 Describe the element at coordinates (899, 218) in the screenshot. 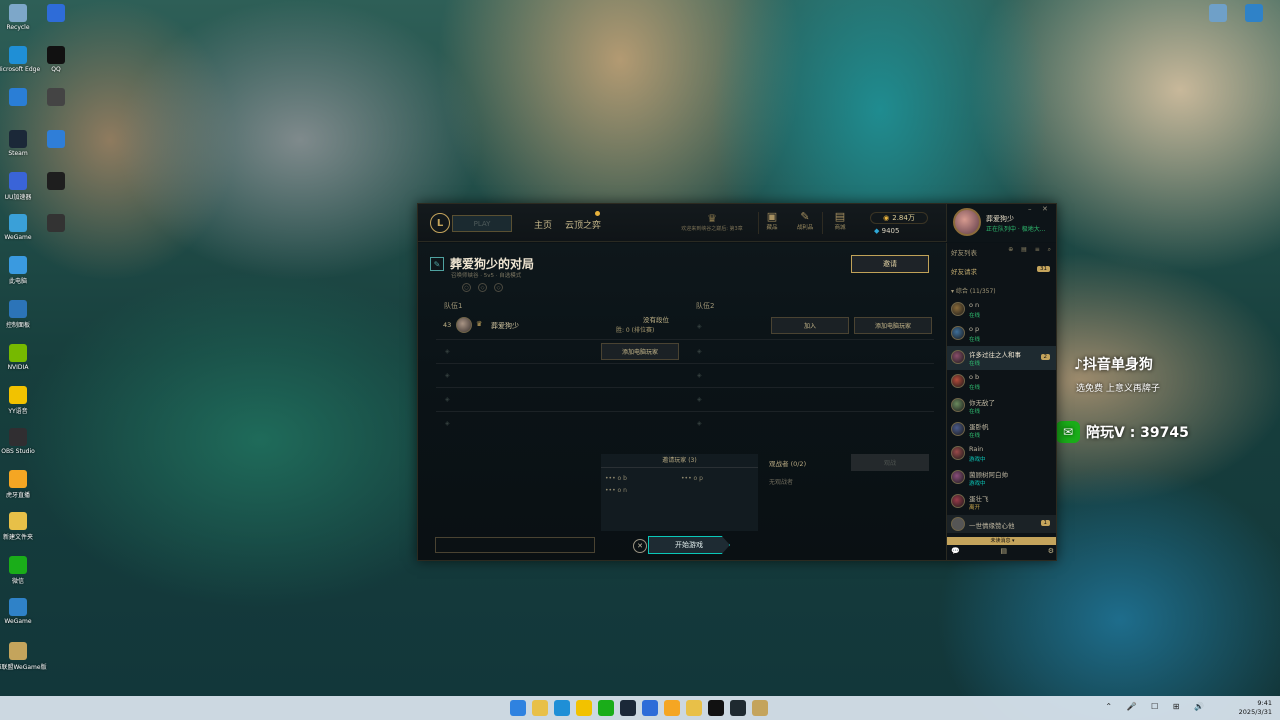

I see `gold-currency: ◉ 2.84万` at that location.